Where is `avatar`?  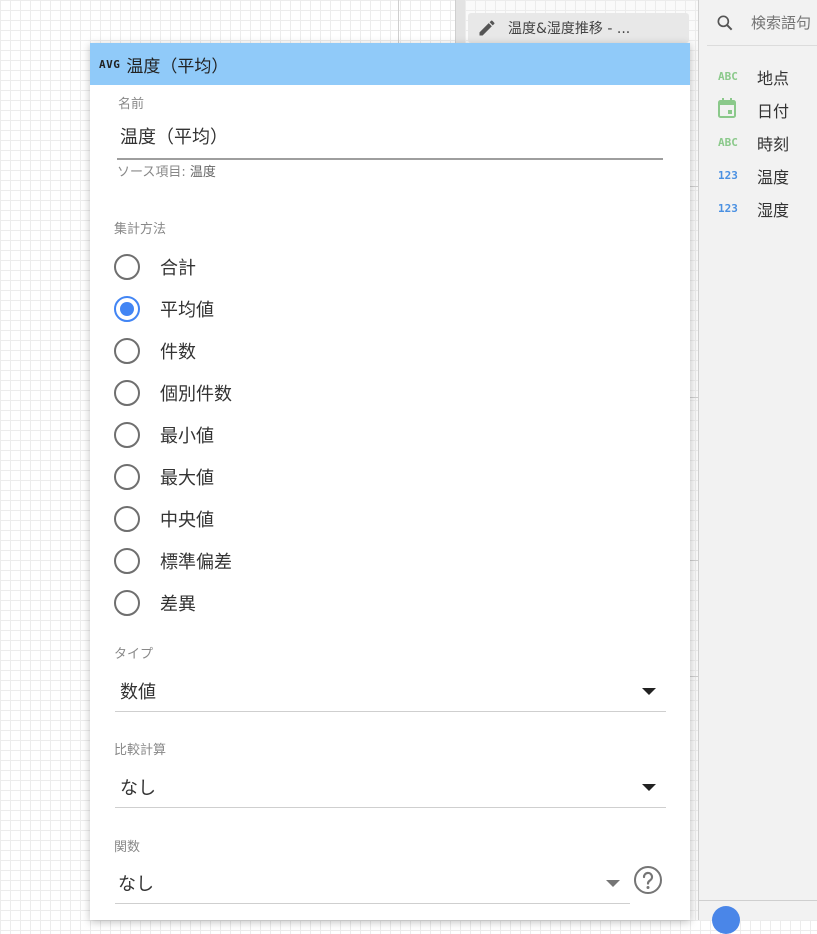 avatar is located at coordinates (726, 920).